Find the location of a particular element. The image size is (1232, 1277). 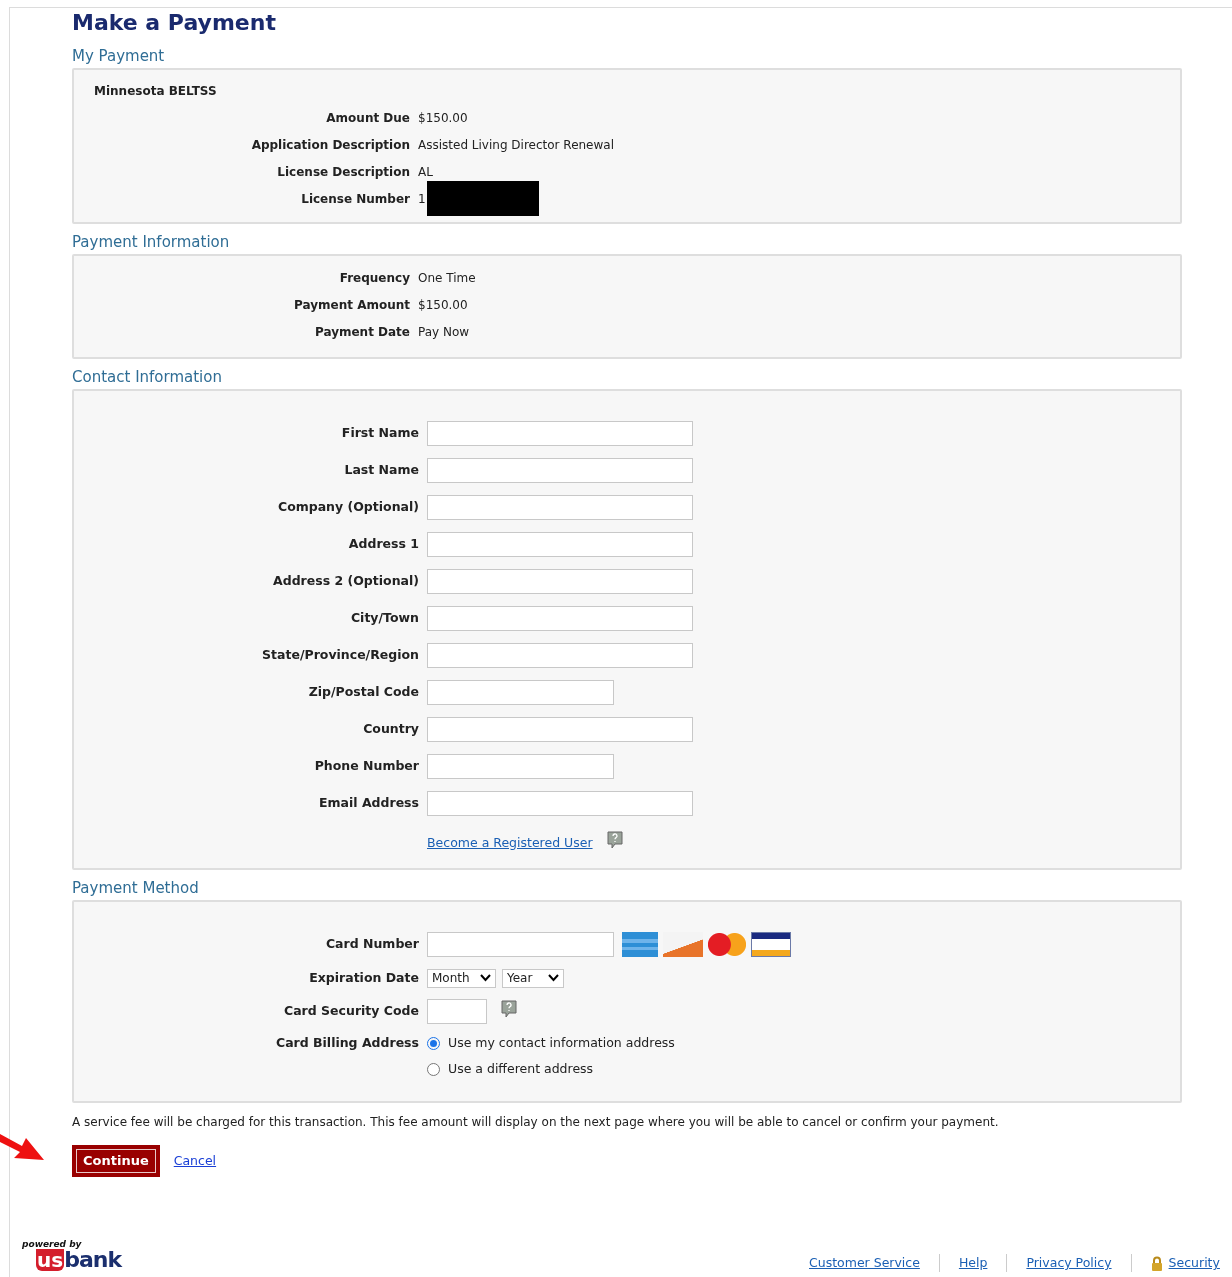

section-heading: Contact Information is located at coordinates (147, 377).